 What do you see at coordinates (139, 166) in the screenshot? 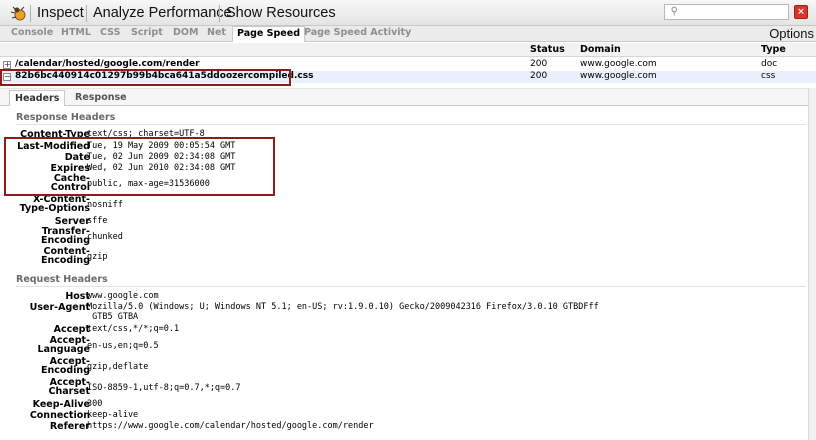
I see `caching-headers-highlight-box` at bounding box center [139, 166].